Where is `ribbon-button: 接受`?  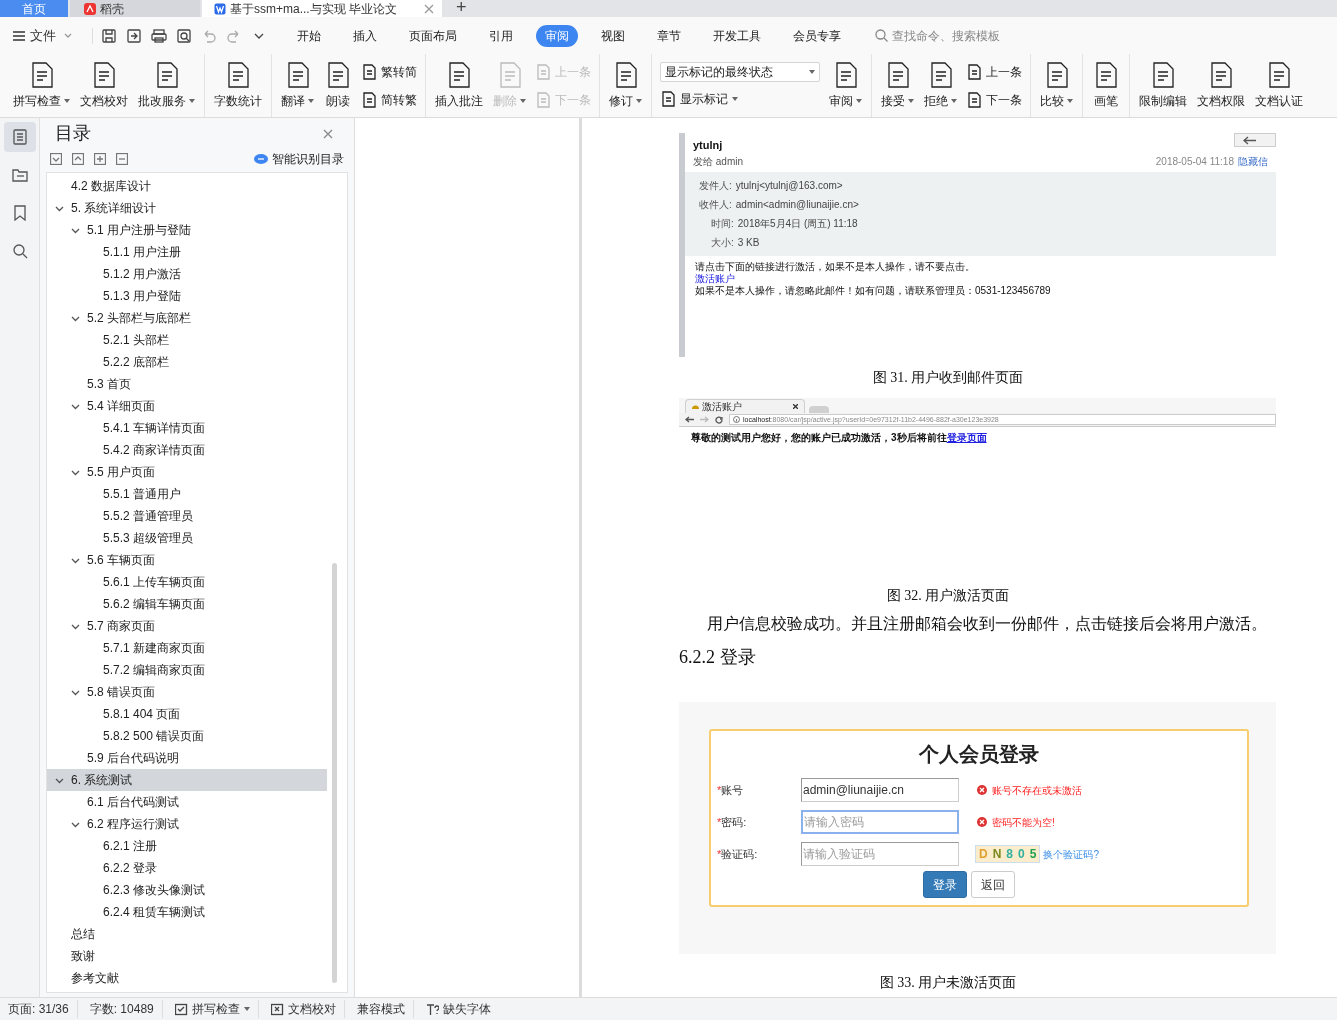 ribbon-button: 接受 is located at coordinates (897, 85).